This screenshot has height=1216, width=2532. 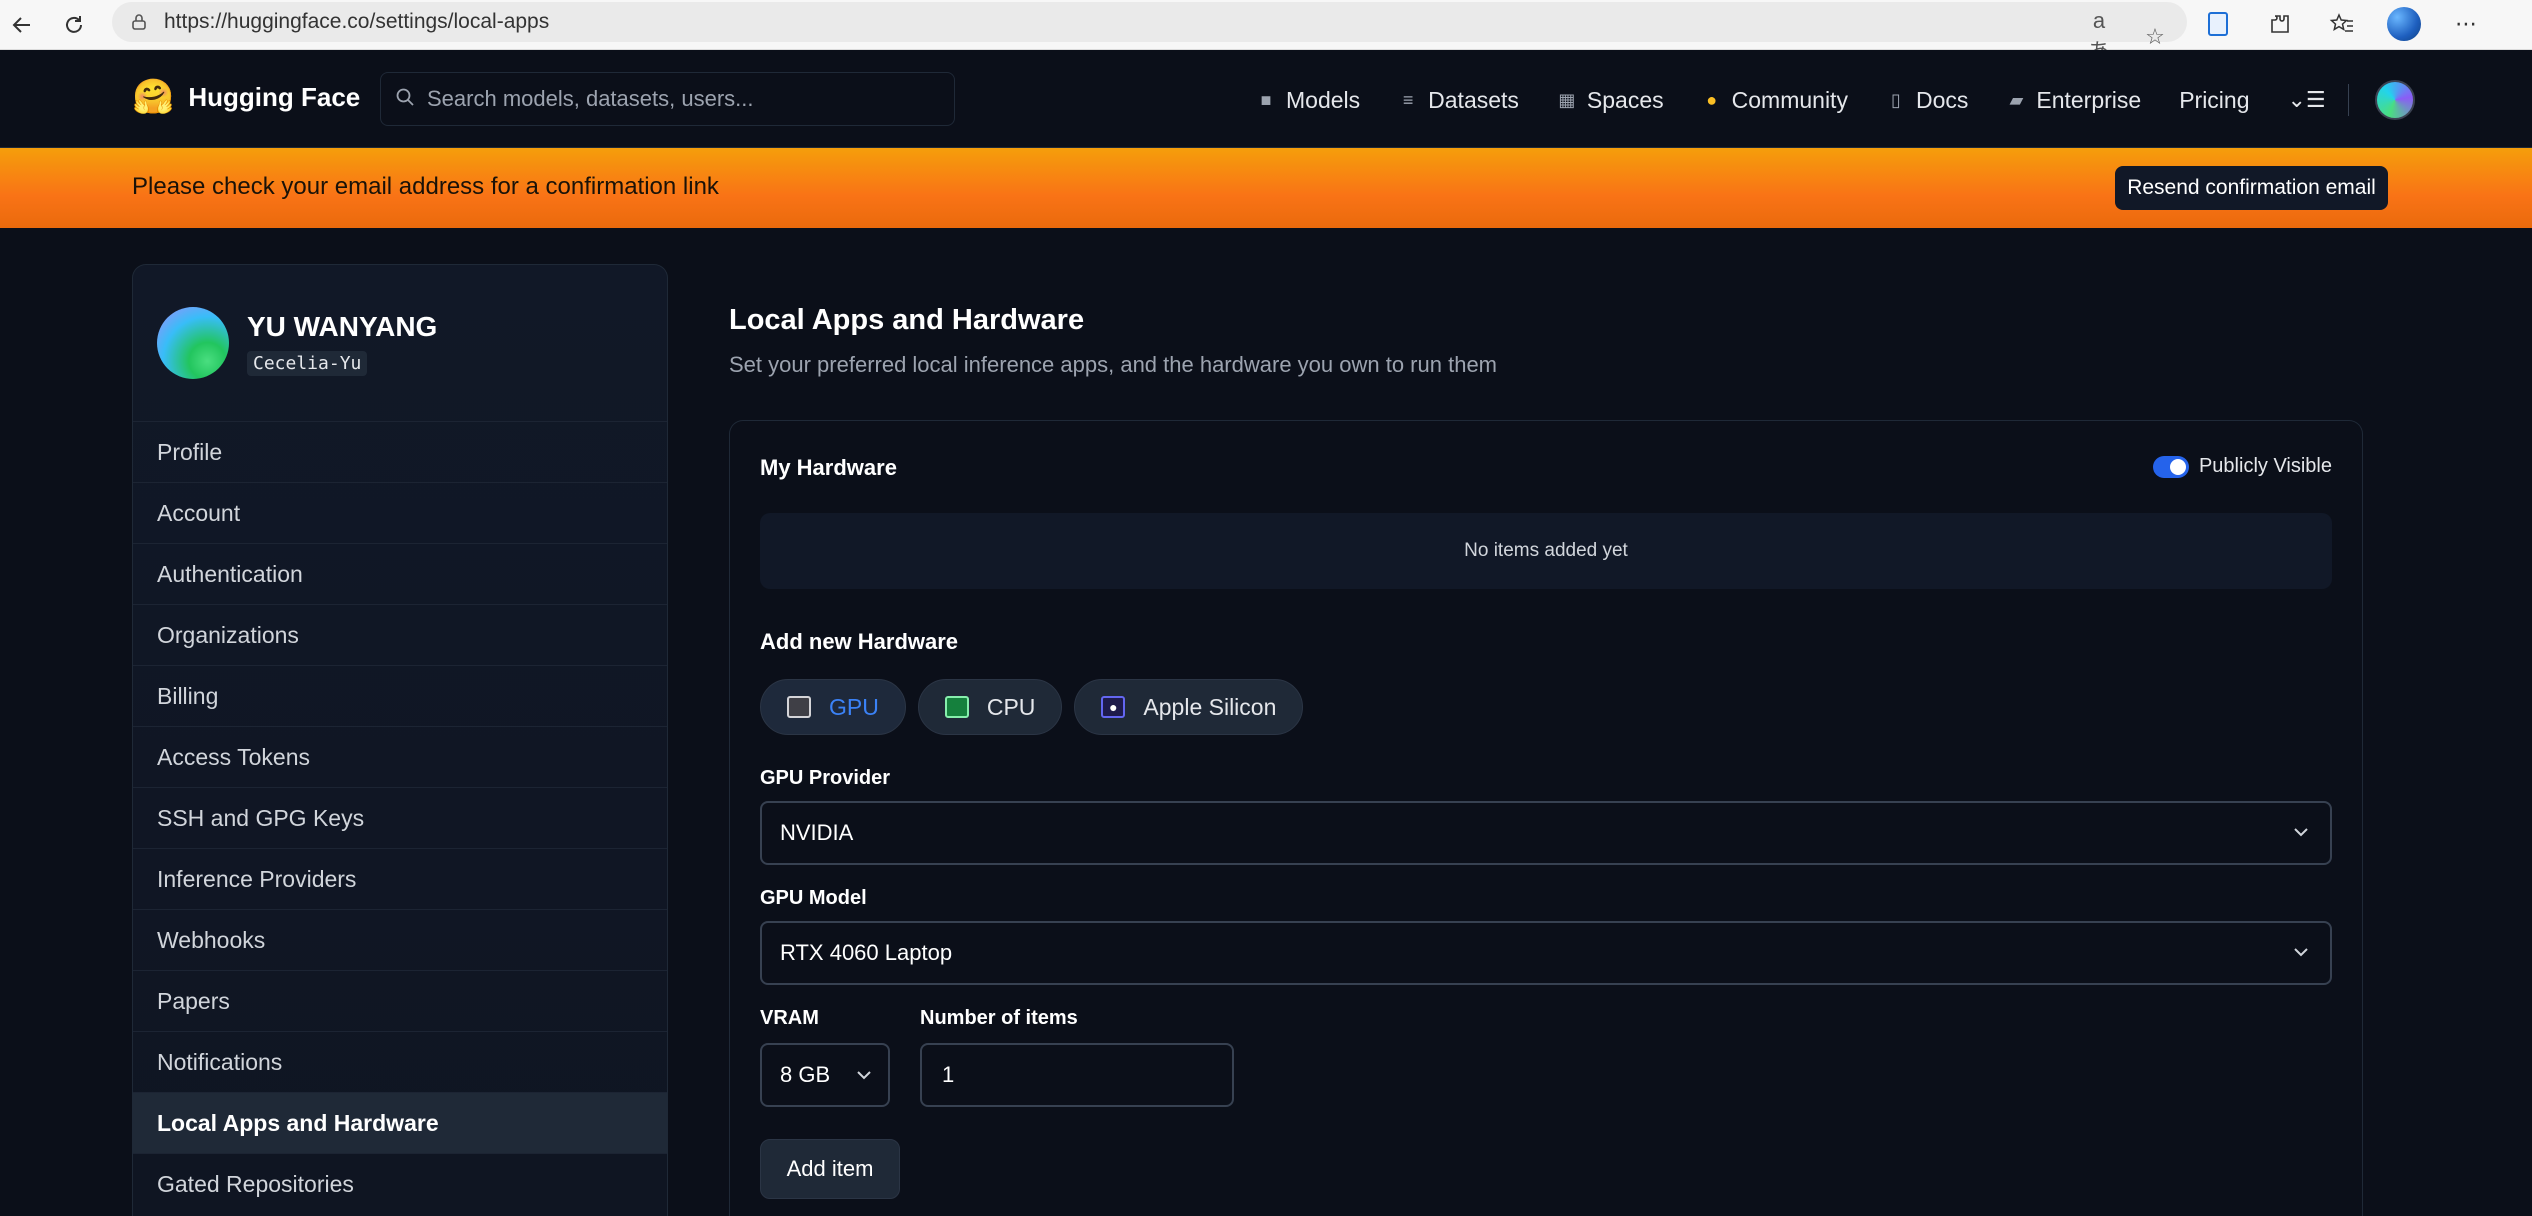 What do you see at coordinates (2342, 24) in the screenshot?
I see `favorites-icon` at bounding box center [2342, 24].